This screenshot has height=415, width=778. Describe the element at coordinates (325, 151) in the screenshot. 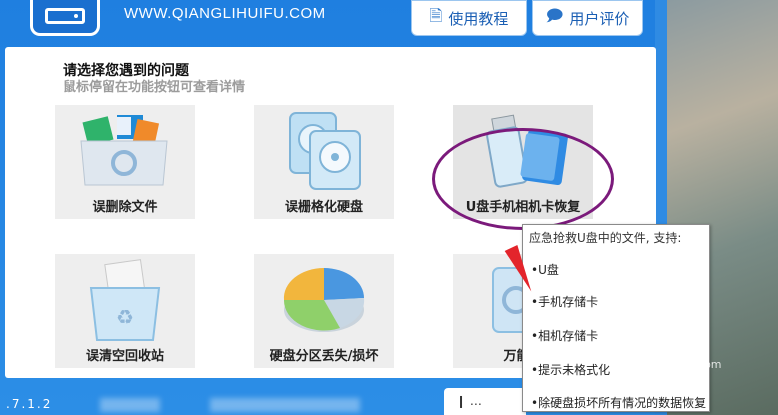

I see `hard-disk-icon` at that location.